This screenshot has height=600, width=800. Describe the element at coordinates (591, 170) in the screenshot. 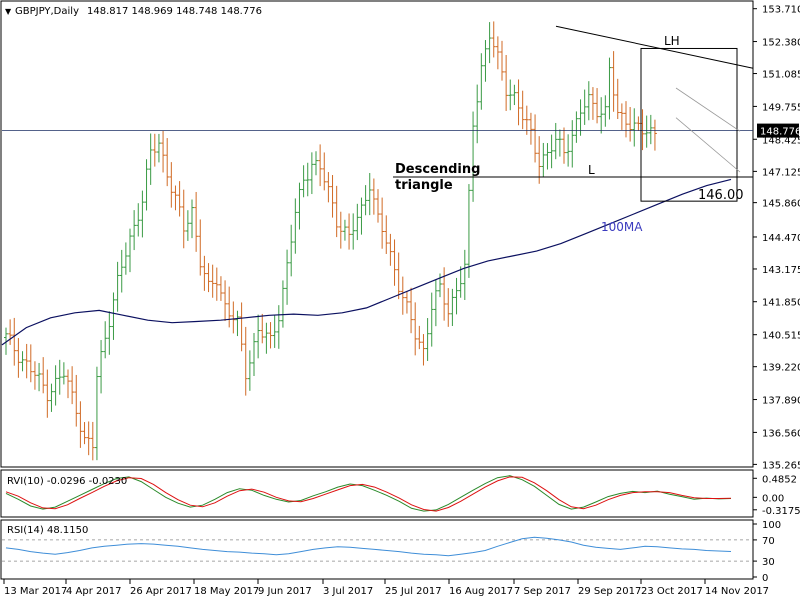

I see `low-label: L` at that location.